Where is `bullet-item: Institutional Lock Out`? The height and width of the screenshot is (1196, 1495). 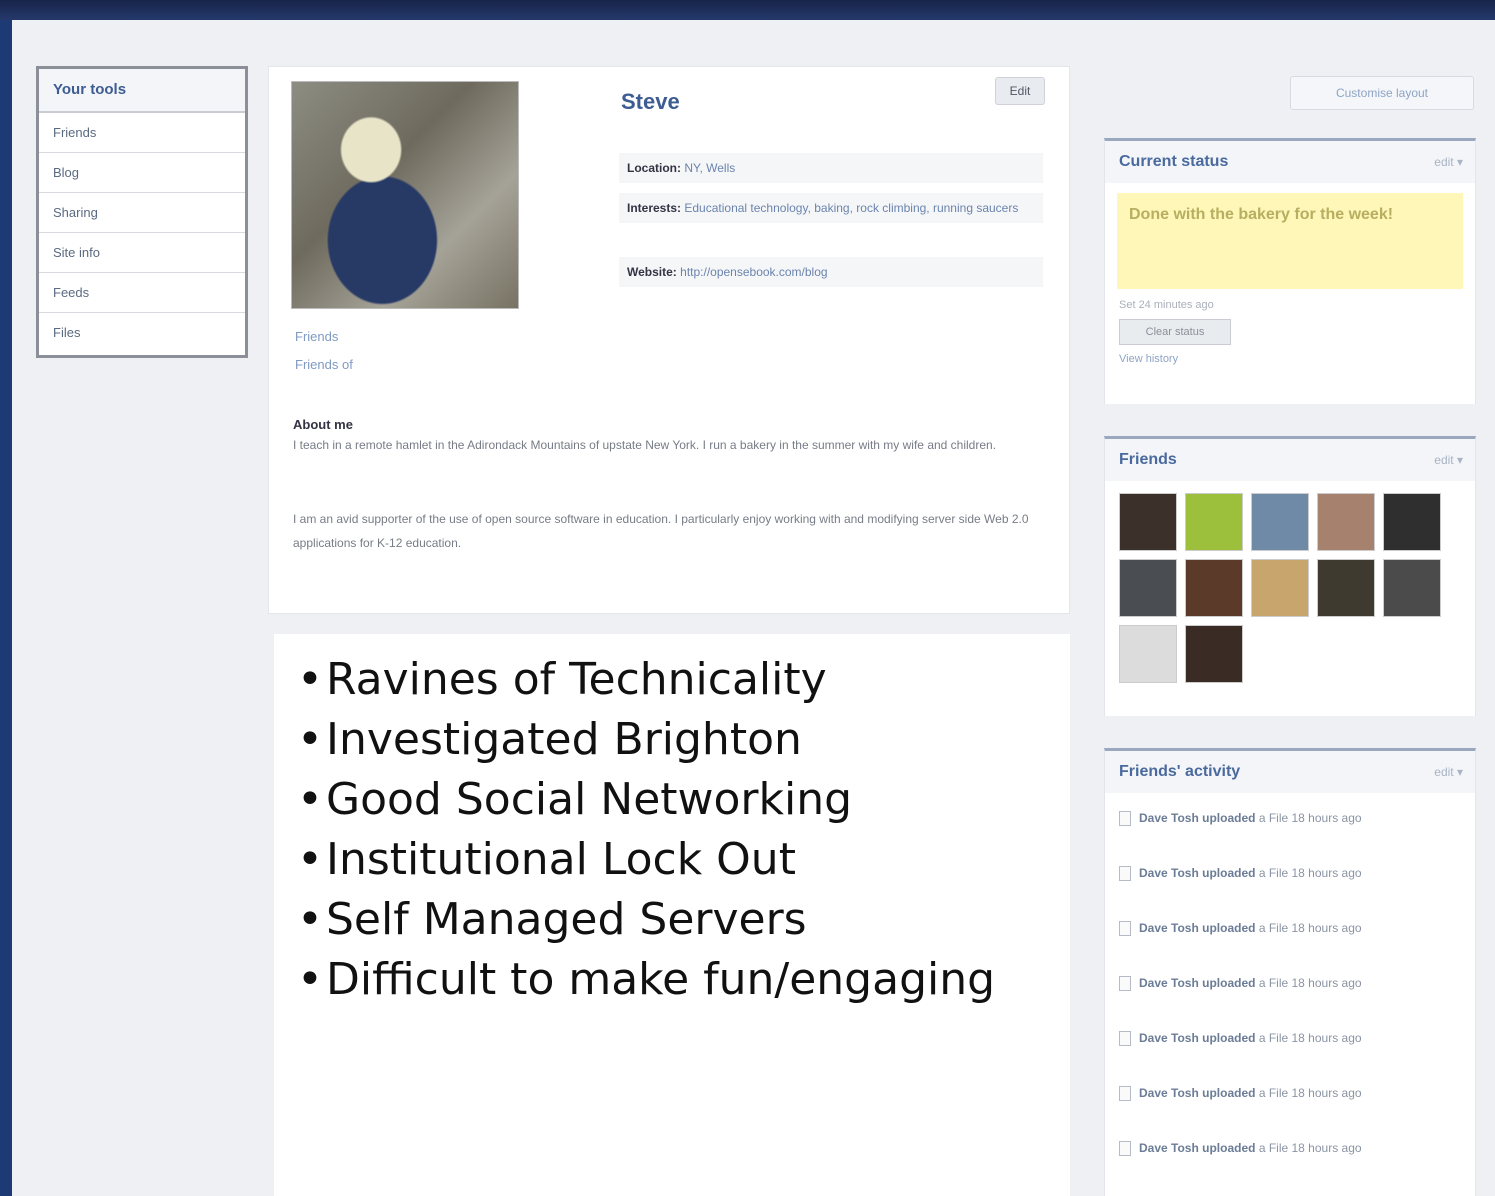
bullet-item: Institutional Lock Out is located at coordinates (672, 860).